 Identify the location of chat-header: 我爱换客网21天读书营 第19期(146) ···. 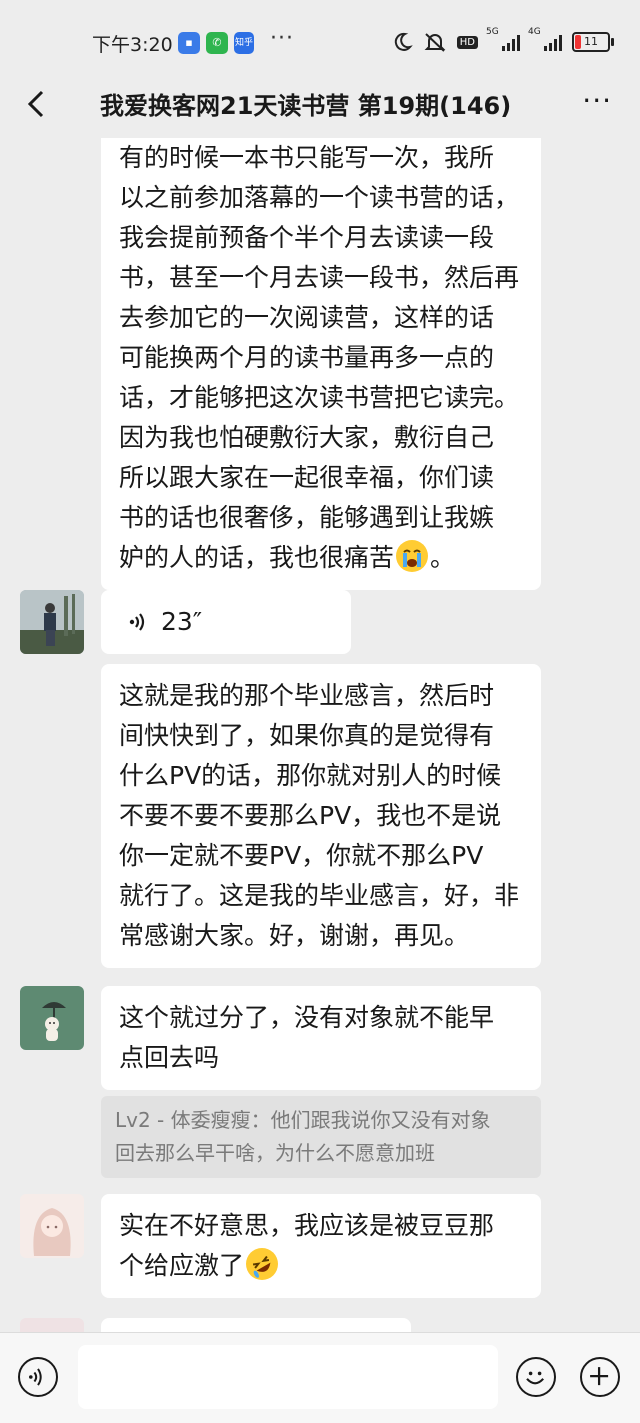
(320, 109).